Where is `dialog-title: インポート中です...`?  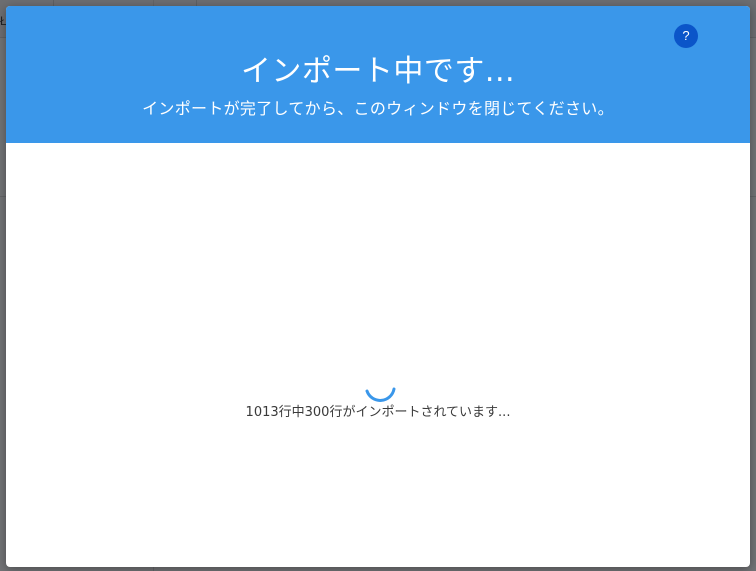
dialog-title: インポート中です... is located at coordinates (378, 71).